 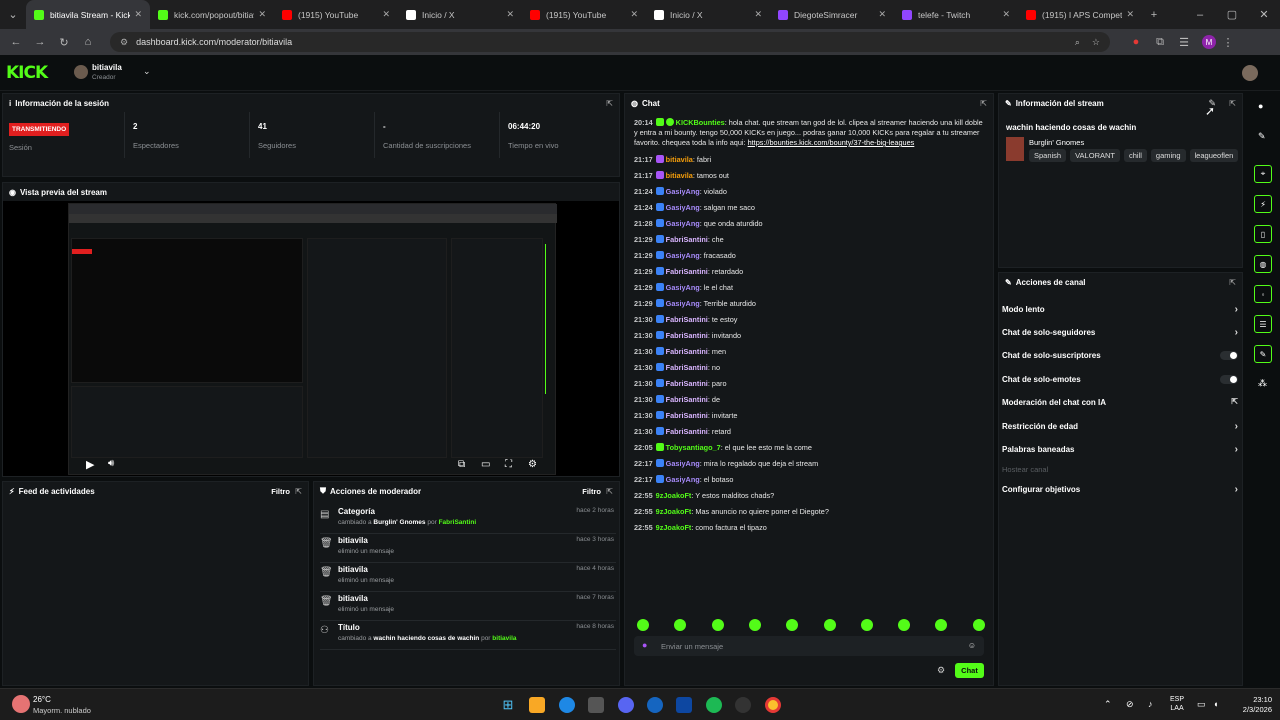 What do you see at coordinates (1120, 489) in the screenshot?
I see `channel-action-8: Configurar objetivos ›` at bounding box center [1120, 489].